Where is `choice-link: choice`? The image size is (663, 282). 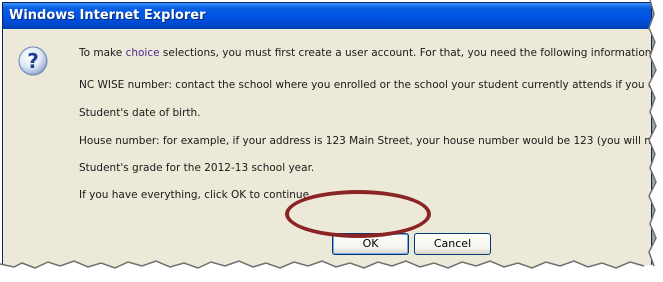 choice-link: choice is located at coordinates (143, 53).